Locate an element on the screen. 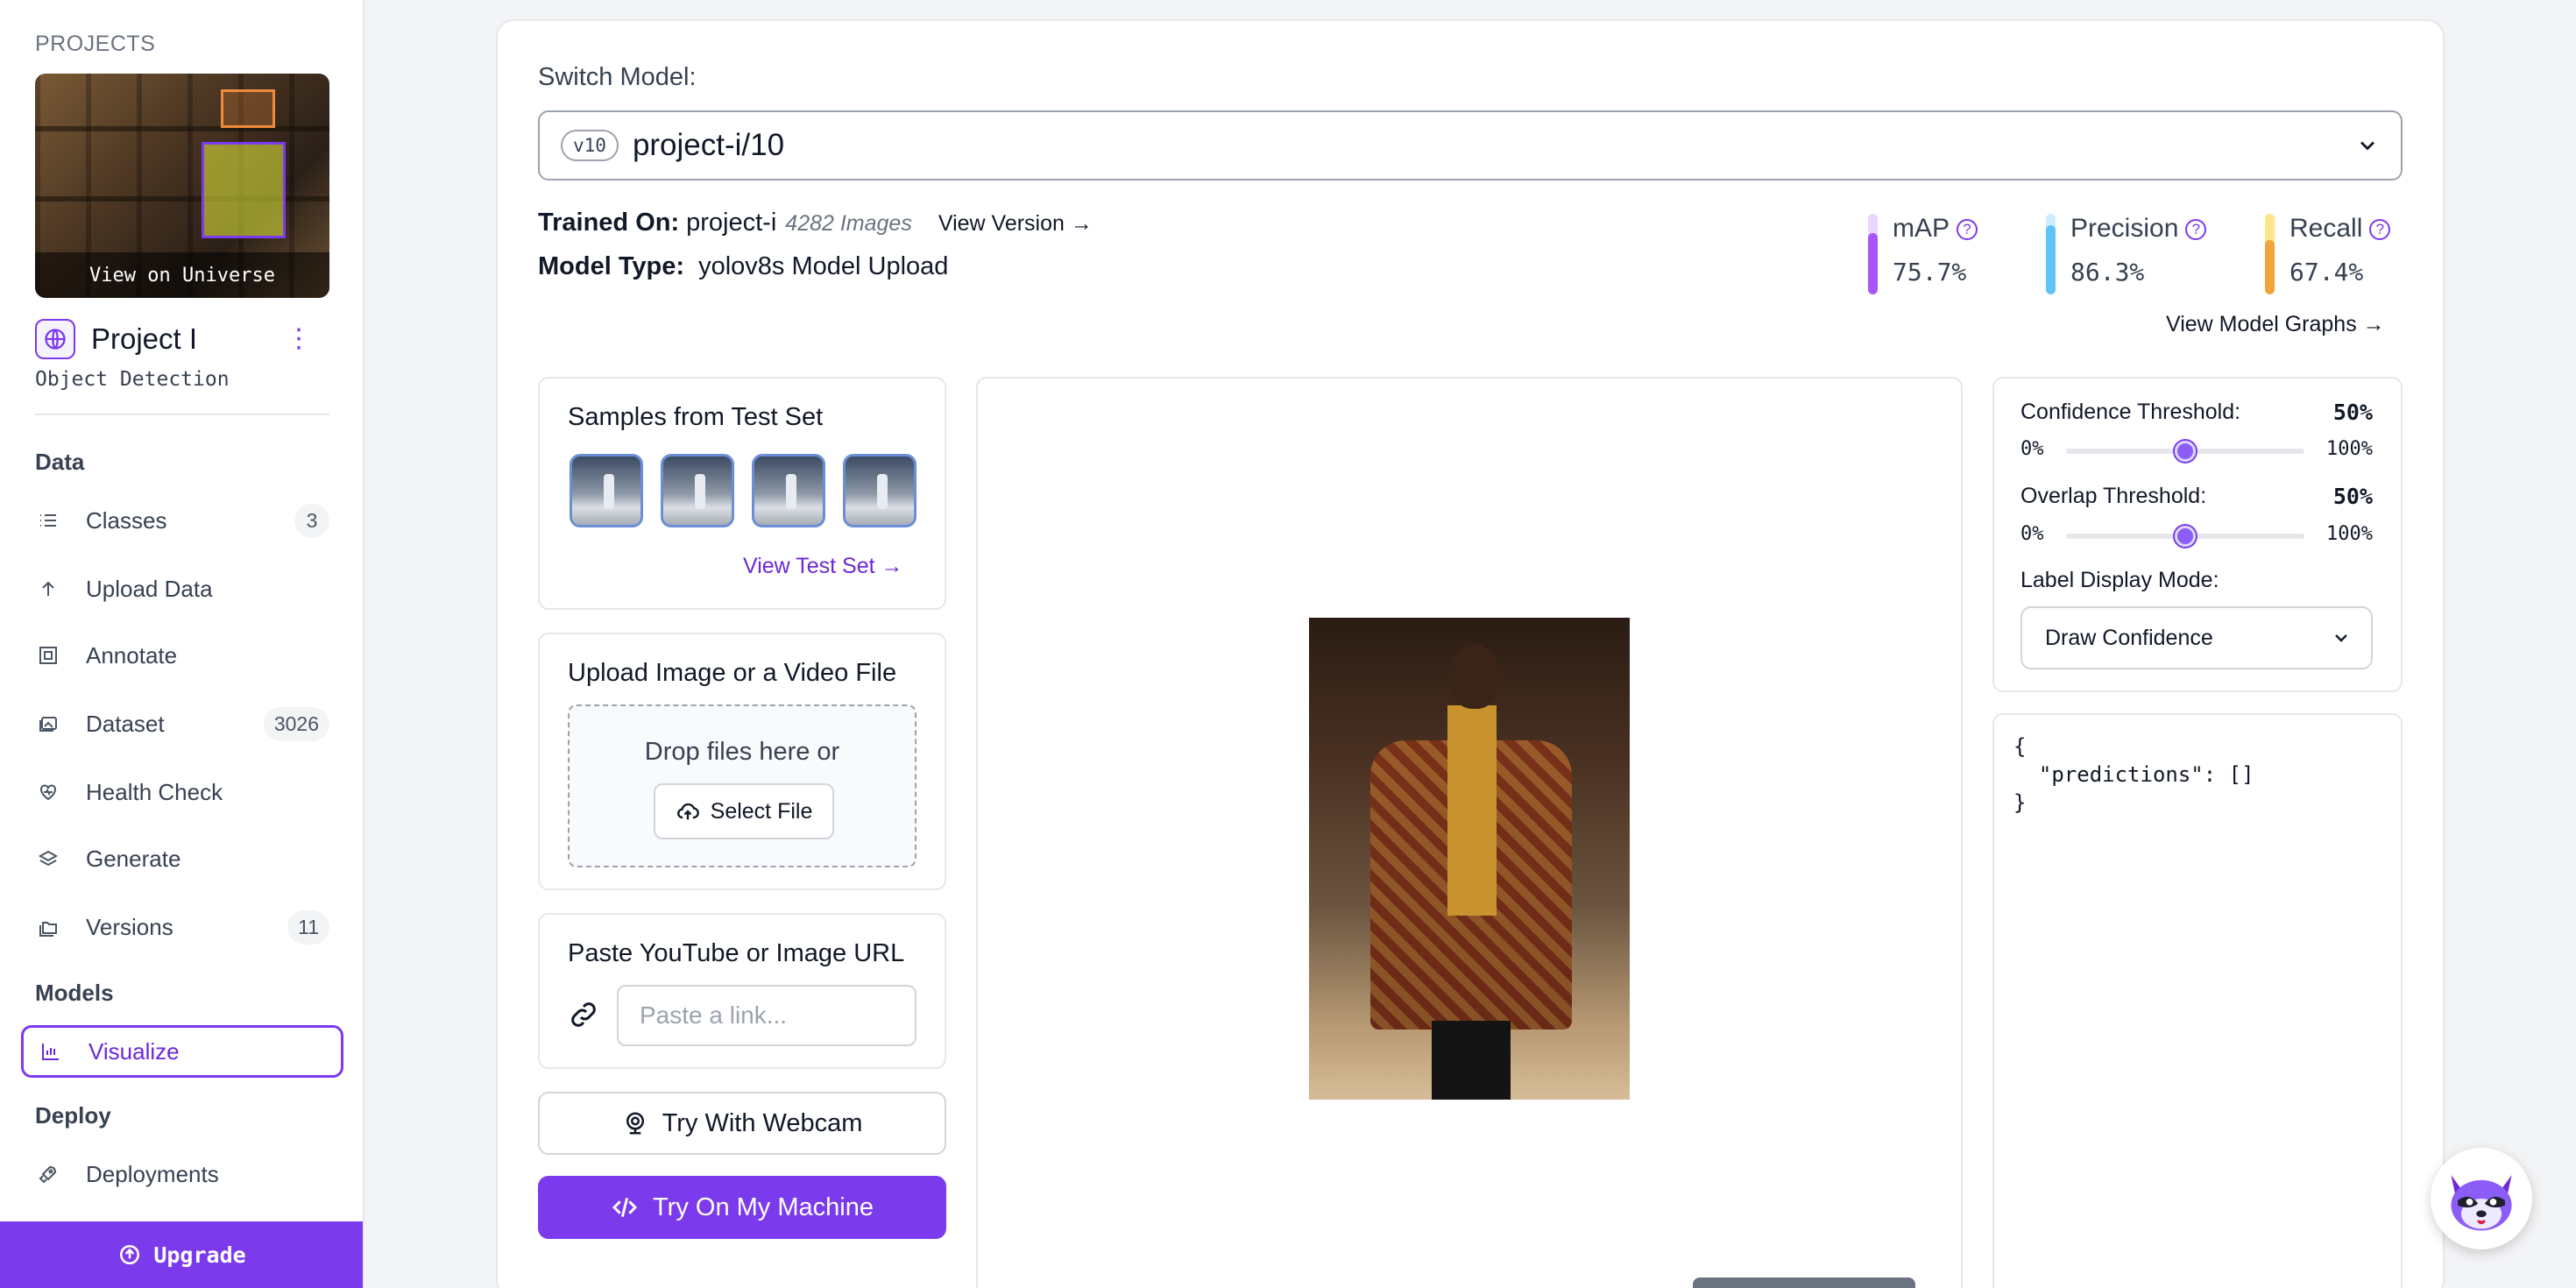 Image resolution: width=2576 pixels, height=1288 pixels. section-title-models: Models is located at coordinates (74, 993).